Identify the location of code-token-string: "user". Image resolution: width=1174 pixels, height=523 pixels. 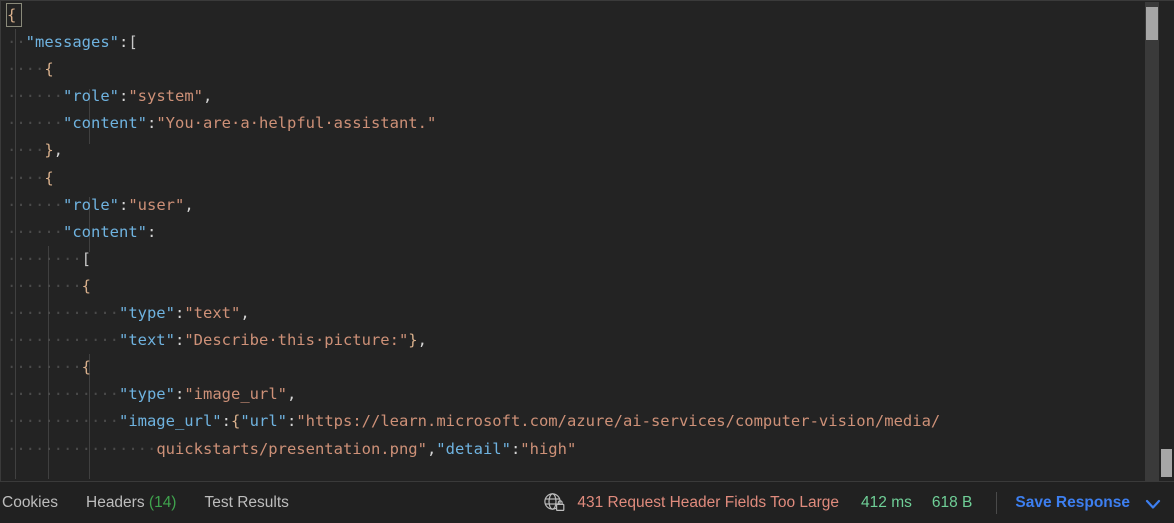
(156, 204).